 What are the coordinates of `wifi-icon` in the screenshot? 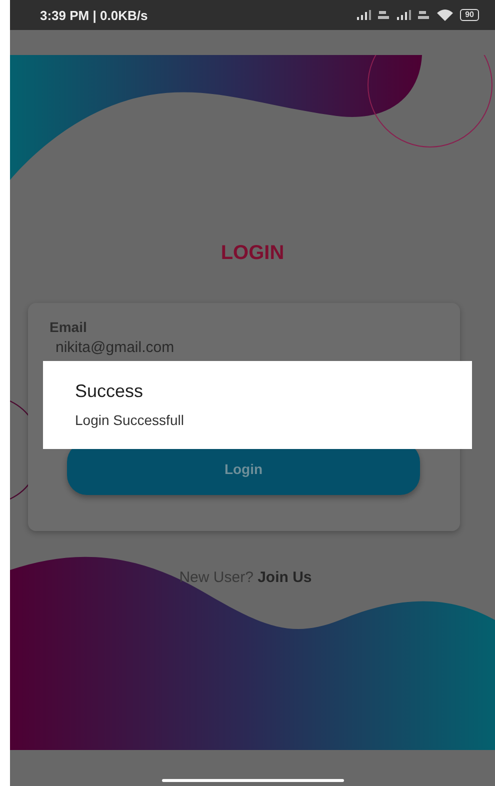 It's located at (445, 15).